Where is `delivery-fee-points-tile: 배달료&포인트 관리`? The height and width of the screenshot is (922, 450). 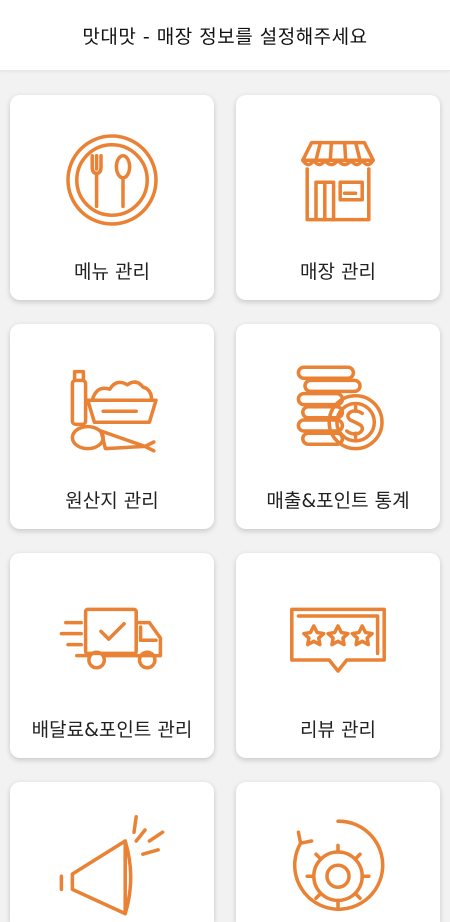
delivery-fee-points-tile: 배달료&포인트 관리 is located at coordinates (112, 655).